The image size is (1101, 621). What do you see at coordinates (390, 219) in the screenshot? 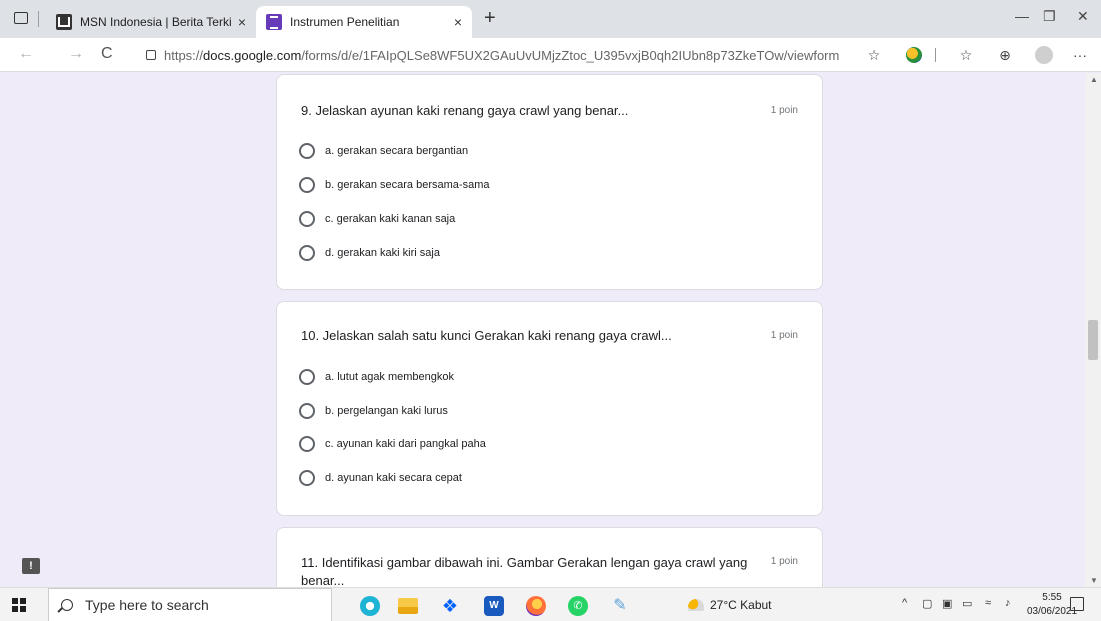
I see `option-label: c. gerakan kaki kanan saja` at bounding box center [390, 219].